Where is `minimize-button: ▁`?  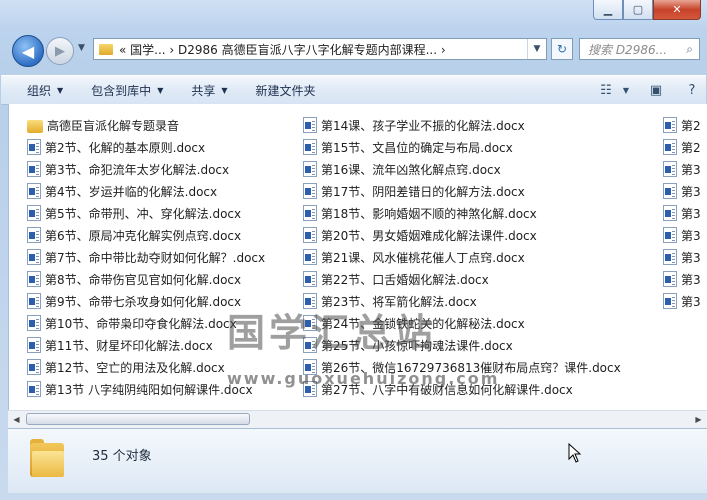 minimize-button: ▁ is located at coordinates (608, 10).